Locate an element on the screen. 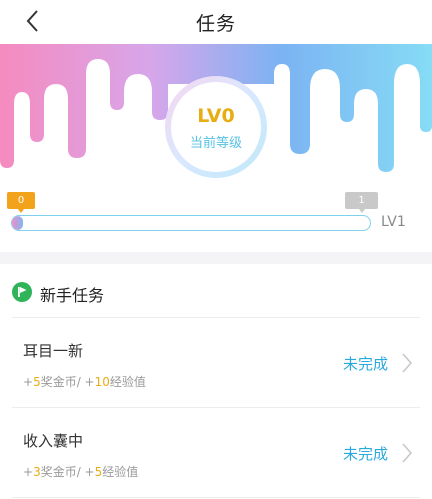 This screenshot has width=432, height=499. level-badge-inner: LV0 当前等级 is located at coordinates (216, 127).